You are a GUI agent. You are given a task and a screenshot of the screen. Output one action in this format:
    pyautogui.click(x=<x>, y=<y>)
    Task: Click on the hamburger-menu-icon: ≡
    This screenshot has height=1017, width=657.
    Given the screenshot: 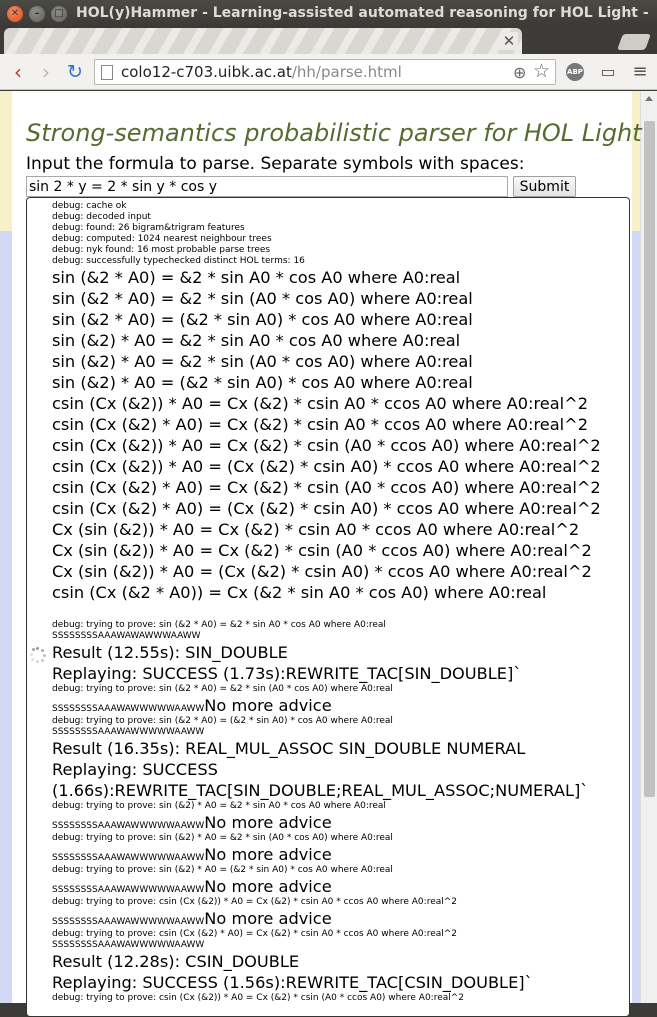 What is the action you would take?
    pyautogui.click(x=640, y=72)
    